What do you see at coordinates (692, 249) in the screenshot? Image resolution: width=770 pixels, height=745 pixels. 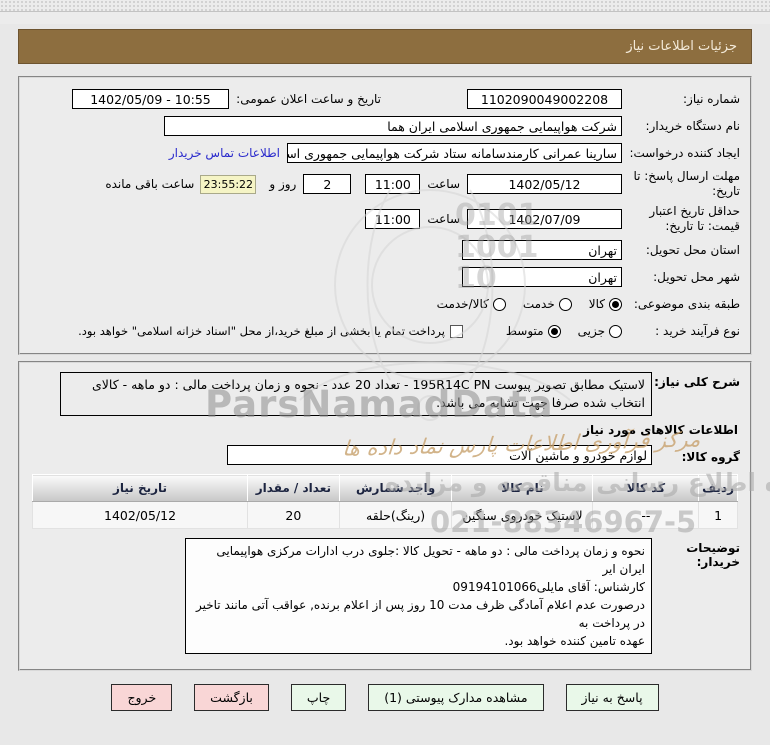 I see `delivery-province-label: استان محل تحویل:` at bounding box center [692, 249].